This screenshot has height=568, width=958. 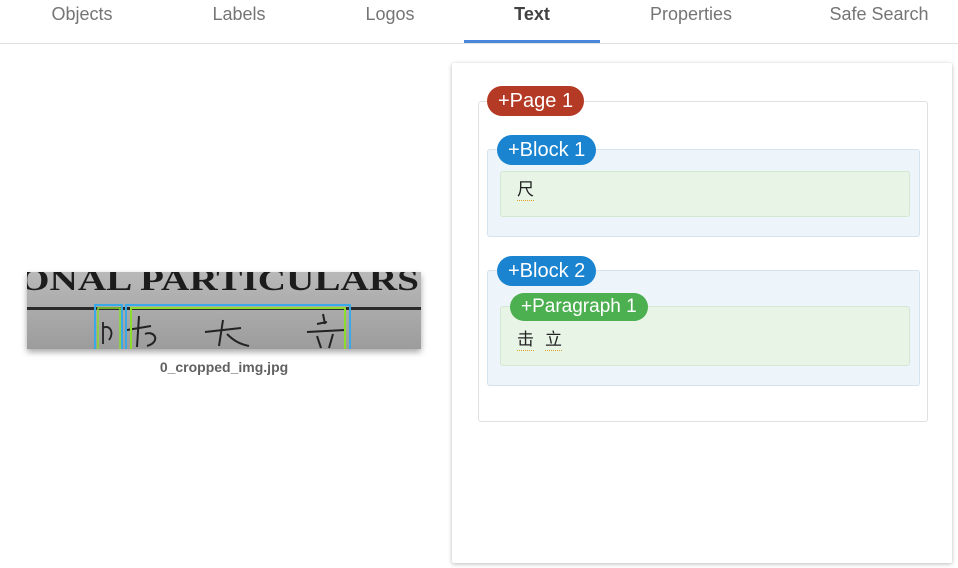 I want to click on active-tab-indicator, so click(x=532, y=41).